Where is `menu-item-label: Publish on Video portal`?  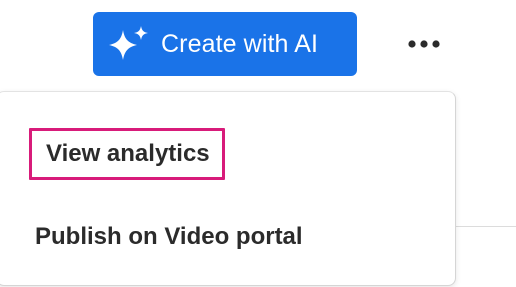
menu-item-label: Publish on Video portal is located at coordinates (169, 236).